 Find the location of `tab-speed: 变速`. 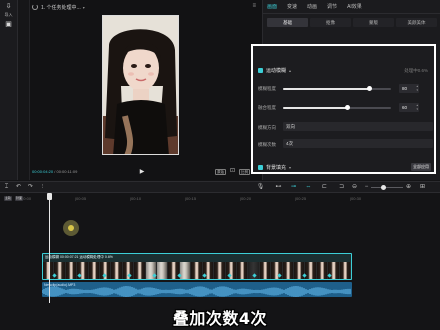

tab-speed: 变速 is located at coordinates (292, 6).